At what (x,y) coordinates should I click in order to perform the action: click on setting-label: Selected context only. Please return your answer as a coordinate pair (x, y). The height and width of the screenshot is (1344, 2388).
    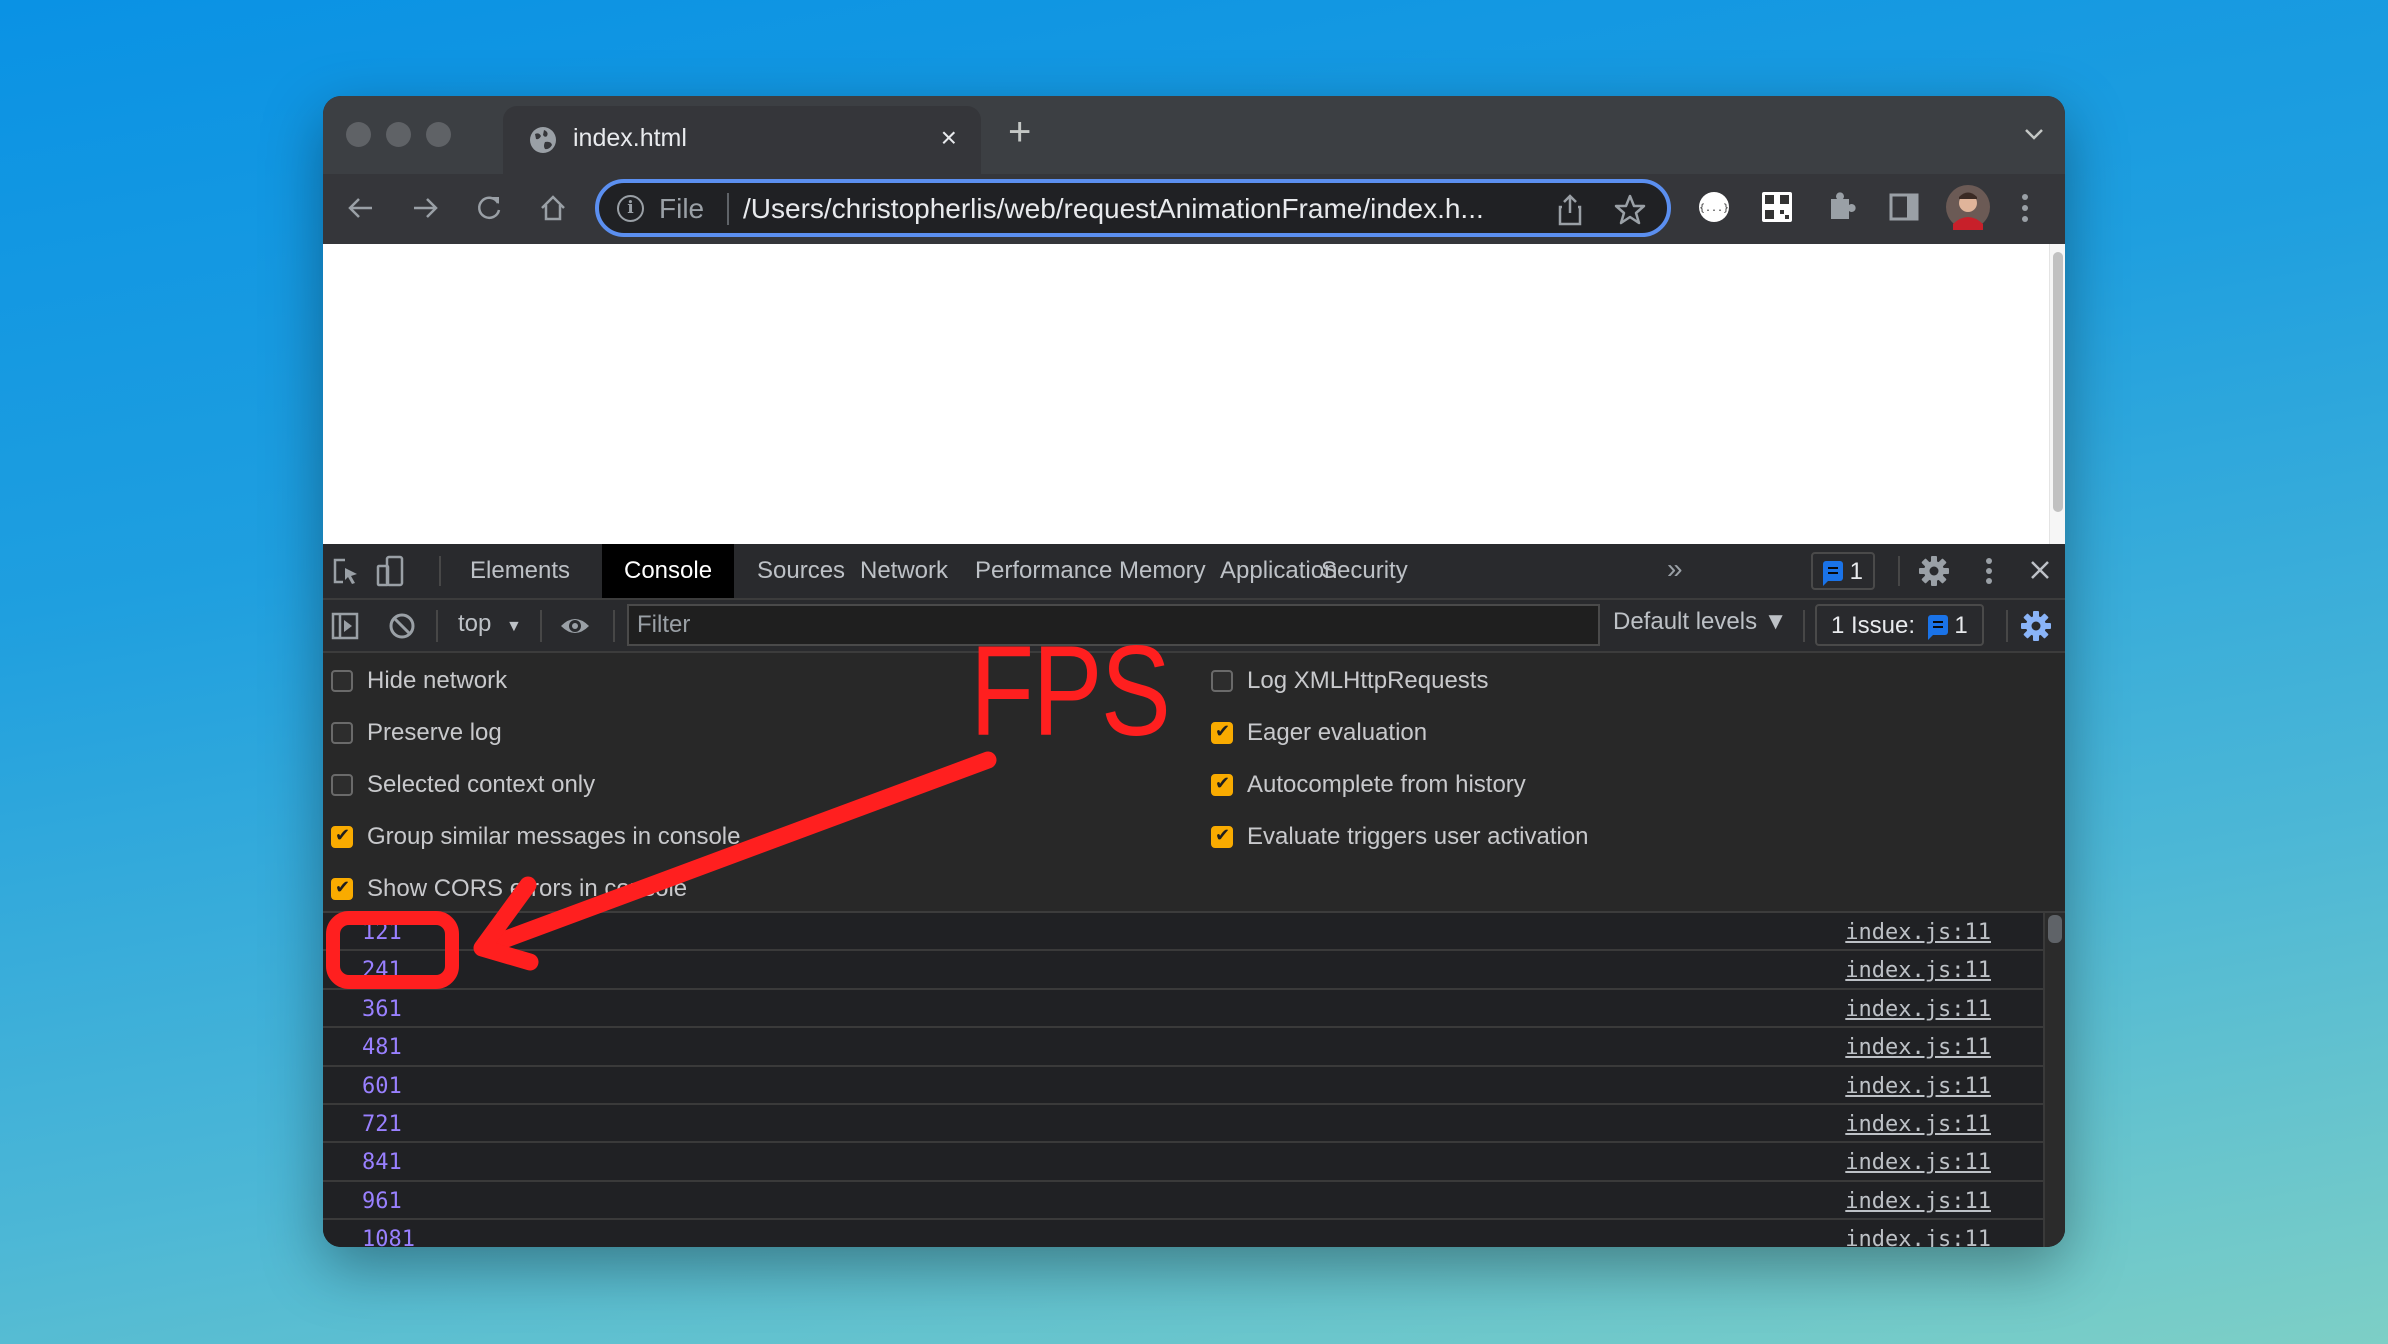
    Looking at the image, I should click on (481, 784).